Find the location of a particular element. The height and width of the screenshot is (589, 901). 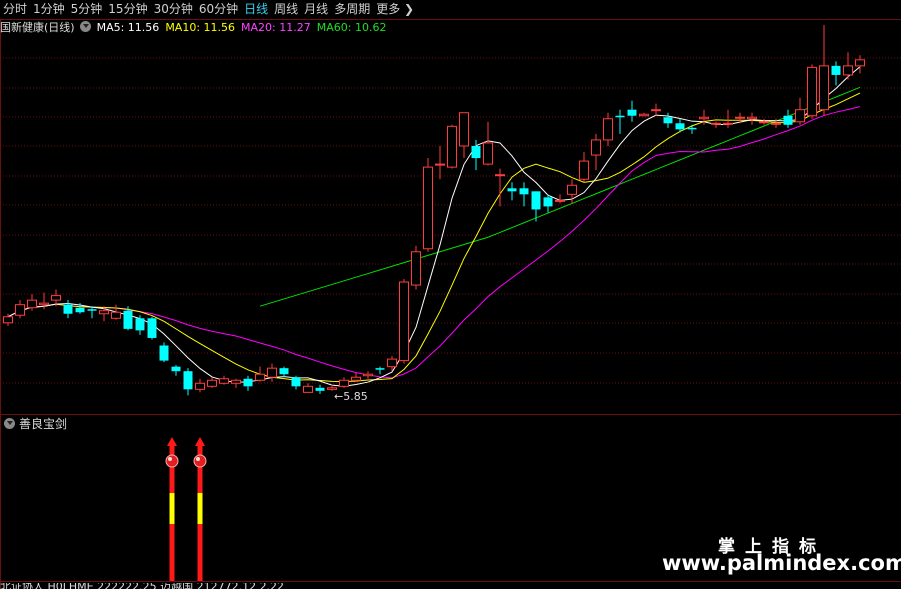

ma20-value: MA20: 11.27 is located at coordinates (276, 27).